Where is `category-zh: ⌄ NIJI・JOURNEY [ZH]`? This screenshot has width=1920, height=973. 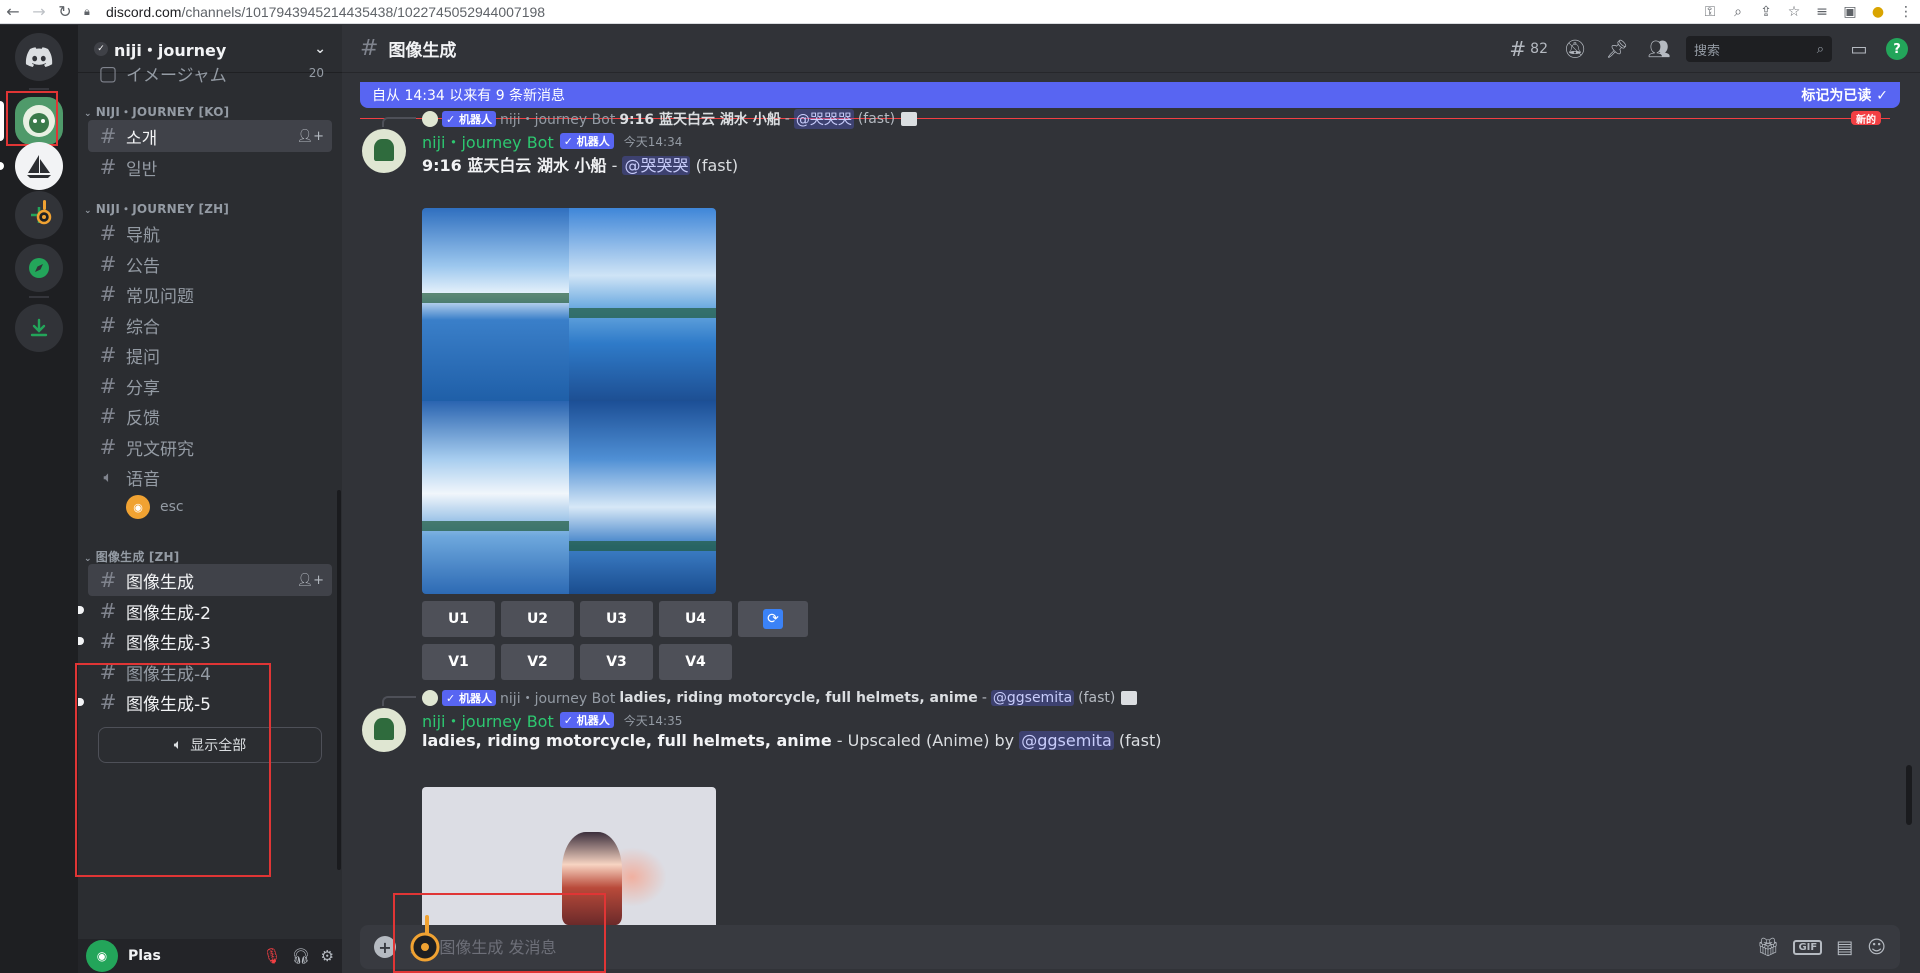 category-zh: ⌄ NIJI・JOURNEY [ZH] is located at coordinates (156, 208).